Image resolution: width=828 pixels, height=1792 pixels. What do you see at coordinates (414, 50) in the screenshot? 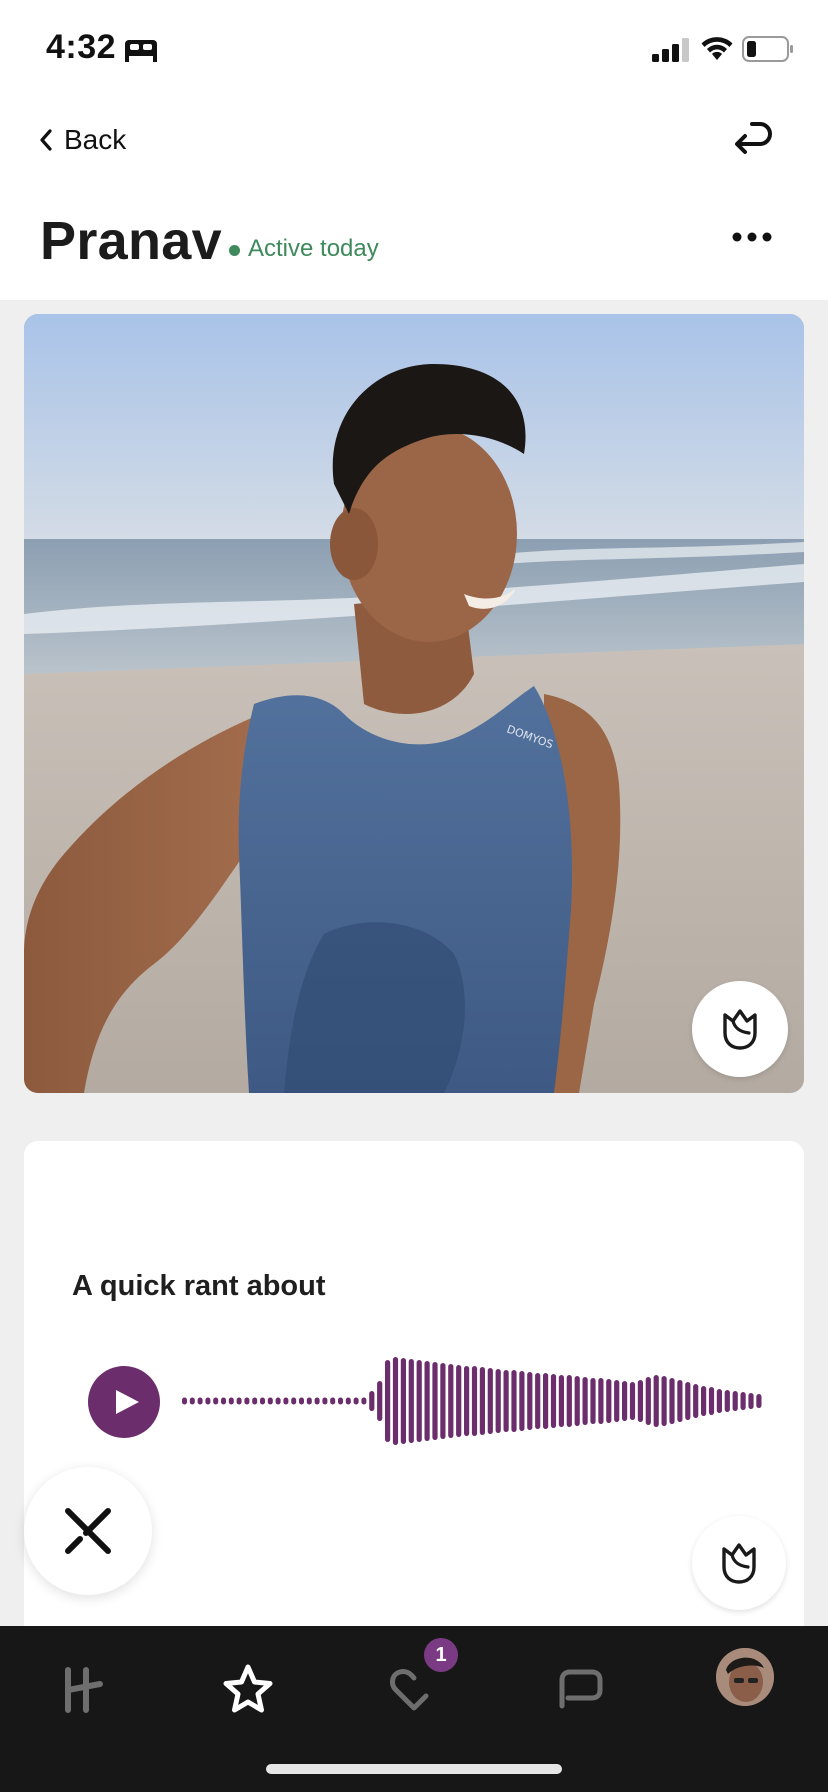
I see `status-bar: 4:32` at bounding box center [414, 50].